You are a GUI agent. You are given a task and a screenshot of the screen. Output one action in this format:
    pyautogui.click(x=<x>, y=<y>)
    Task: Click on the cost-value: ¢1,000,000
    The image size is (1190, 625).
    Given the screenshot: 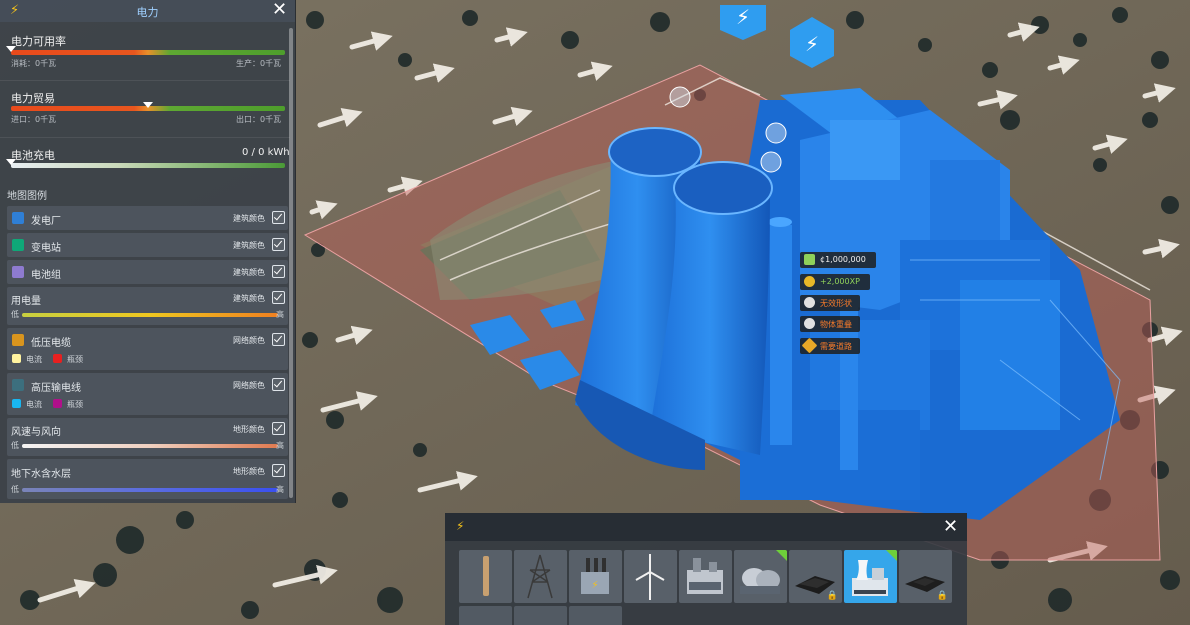 What is the action you would take?
    pyautogui.click(x=843, y=259)
    